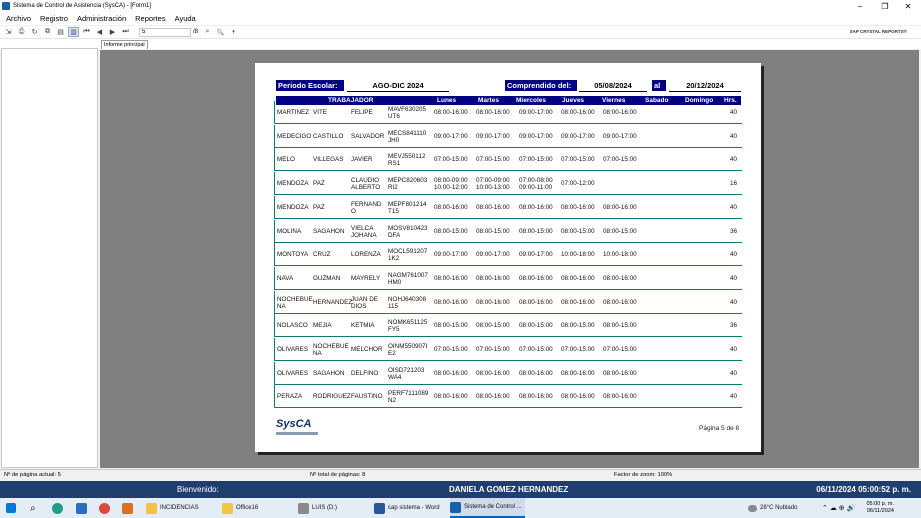  What do you see at coordinates (408, 326) in the screenshot?
I see `cell-rfc: NOMK651125 FY5` at bounding box center [408, 326].